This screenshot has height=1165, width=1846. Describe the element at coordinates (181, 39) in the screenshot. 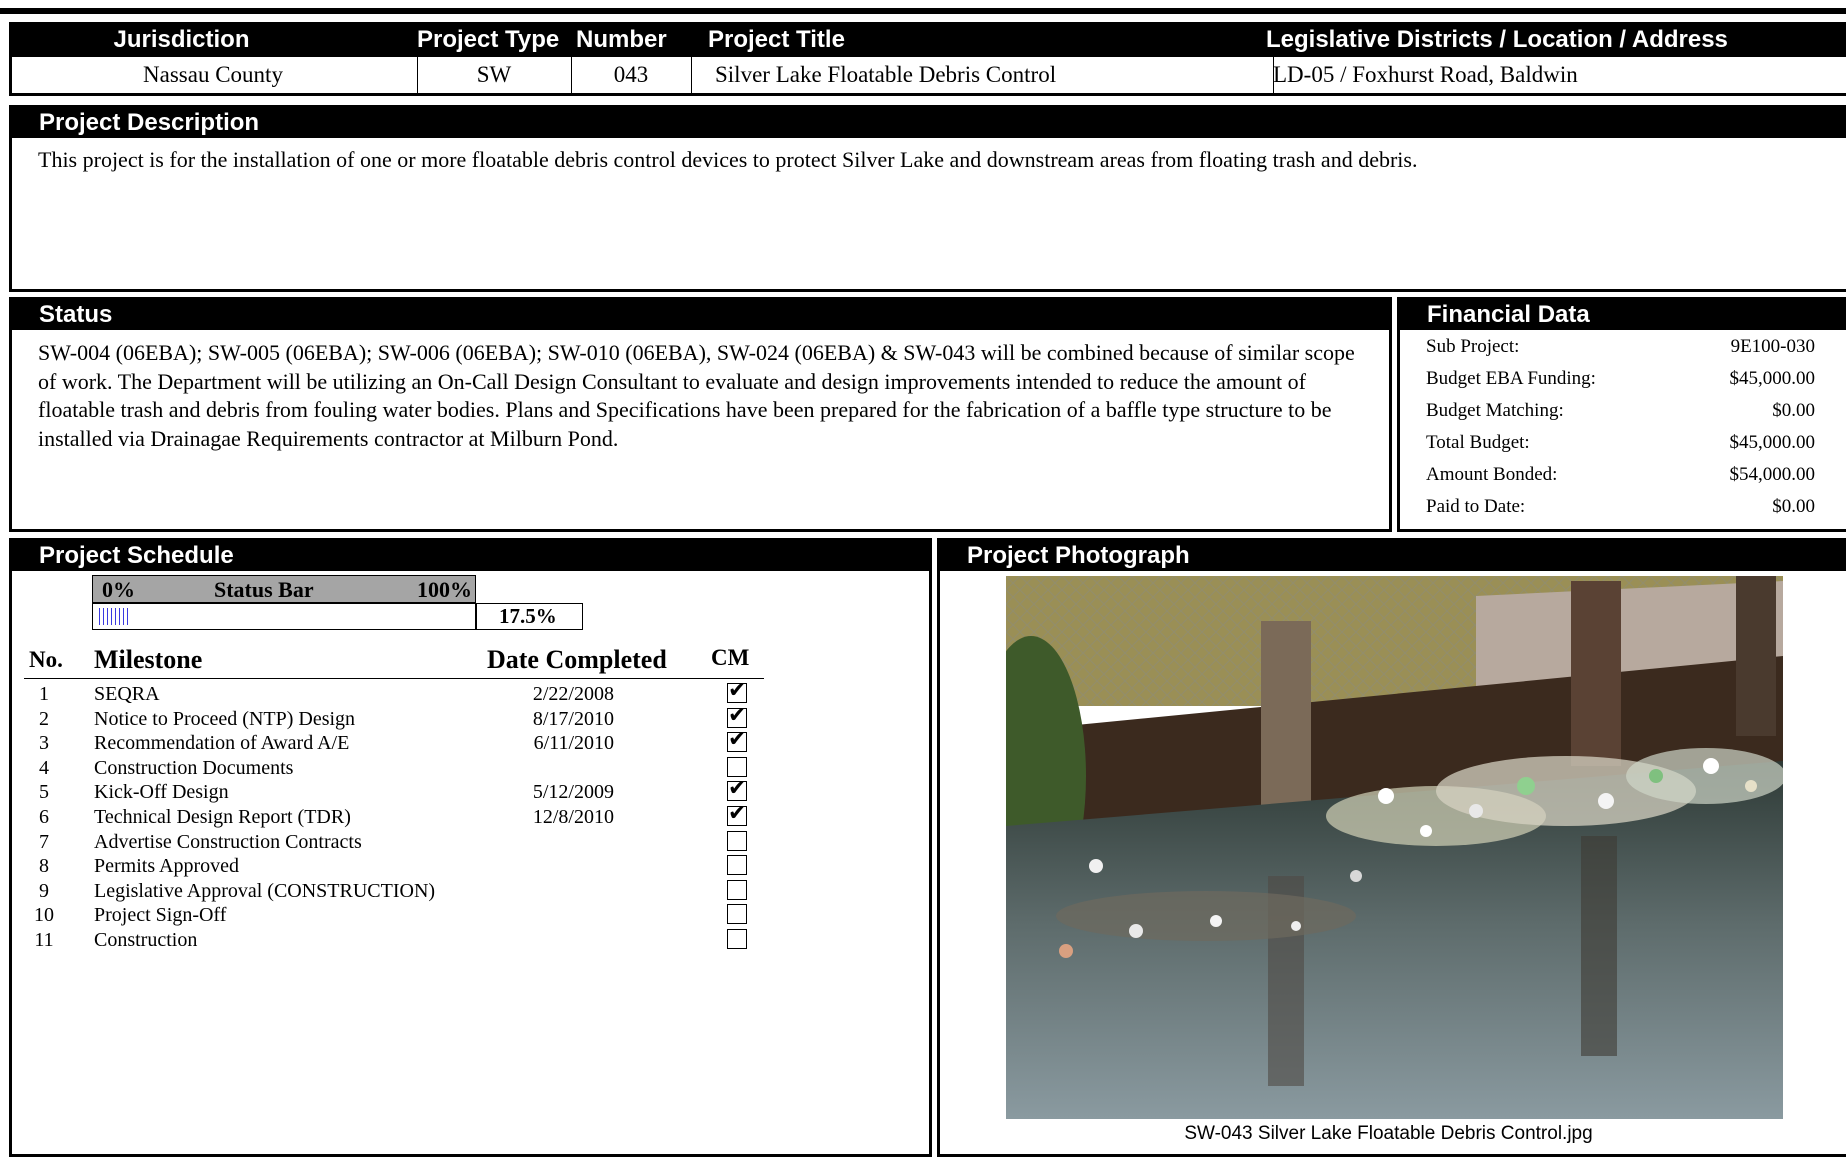

I see `col-jurisdiction: Jurisdiction` at that location.